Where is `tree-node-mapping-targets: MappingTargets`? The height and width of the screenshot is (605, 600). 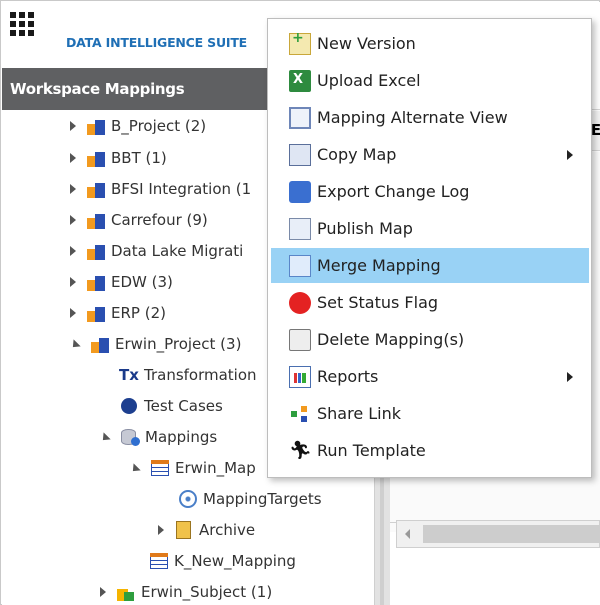 tree-node-mapping-targets: MappingTargets is located at coordinates (250, 499).